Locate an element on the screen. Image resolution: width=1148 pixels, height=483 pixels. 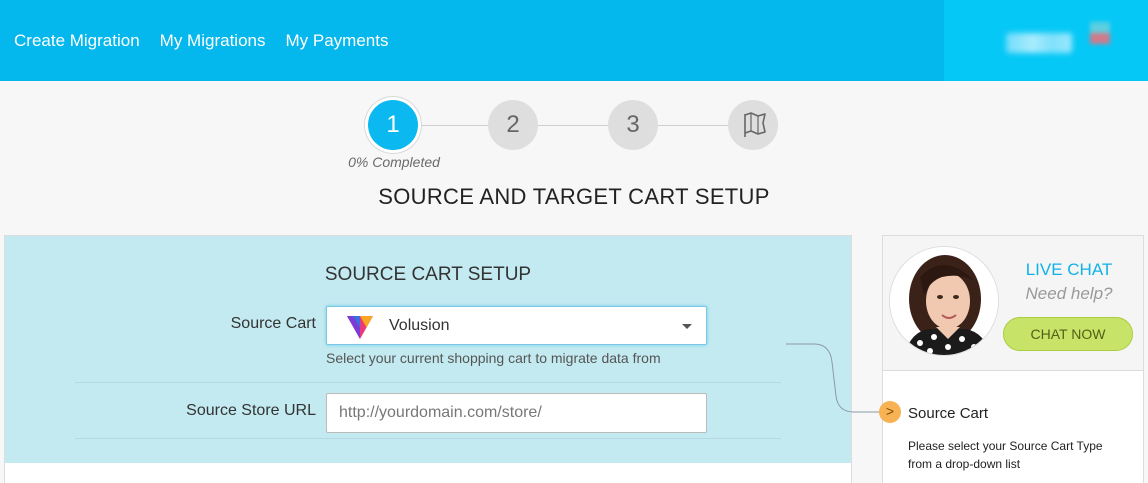
nav-my-payments: My Payments is located at coordinates (336, 41).